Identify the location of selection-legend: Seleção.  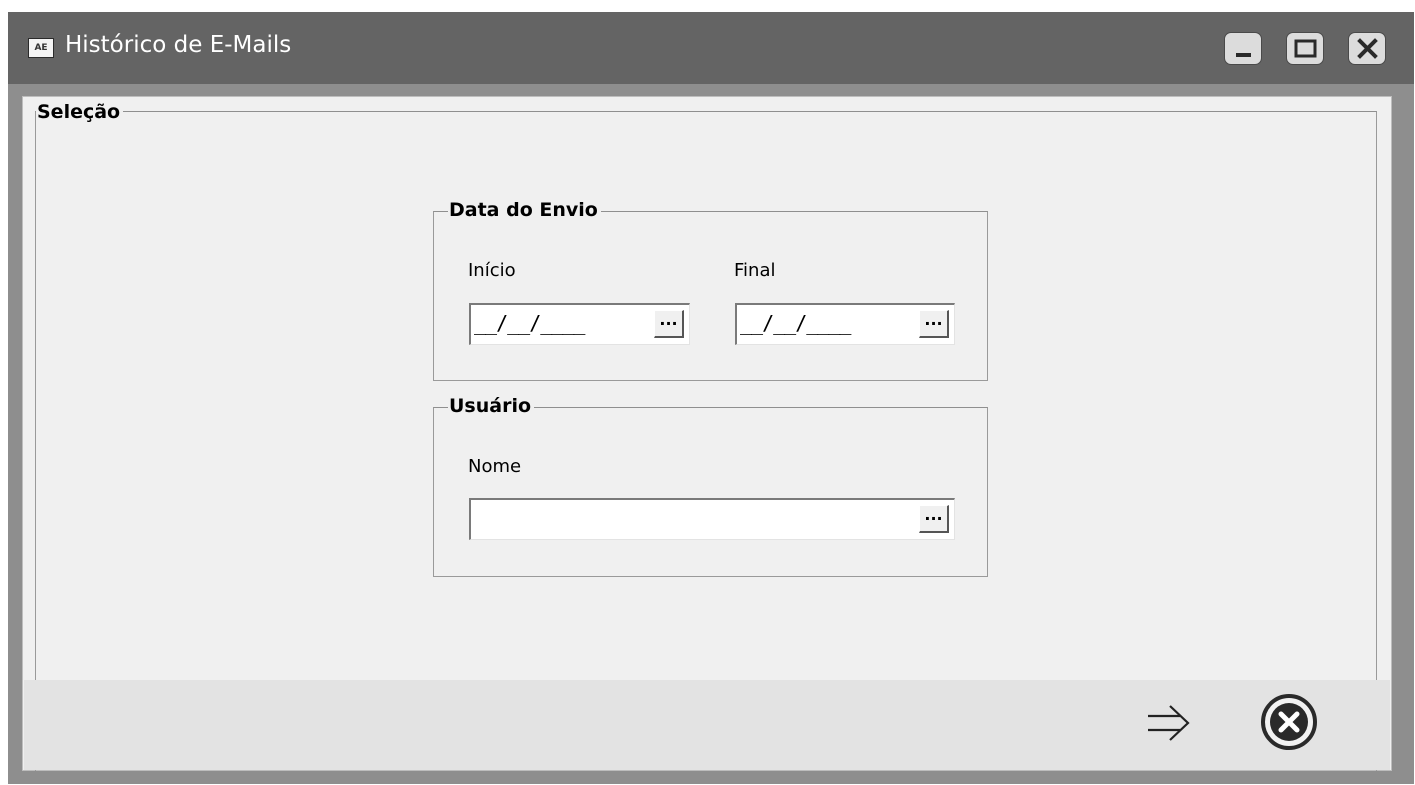
(80, 112).